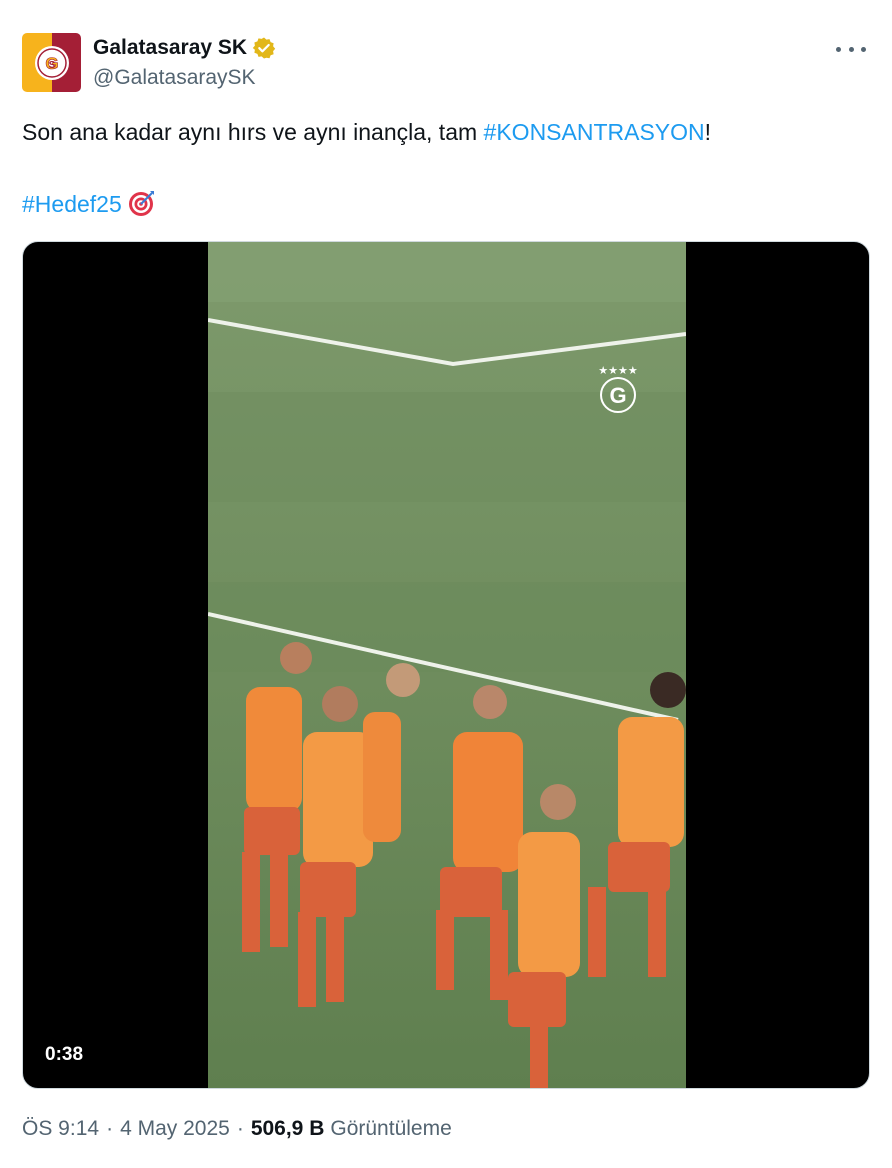 The height and width of the screenshot is (1168, 892). I want to click on svg-text: S, so click(51, 65).